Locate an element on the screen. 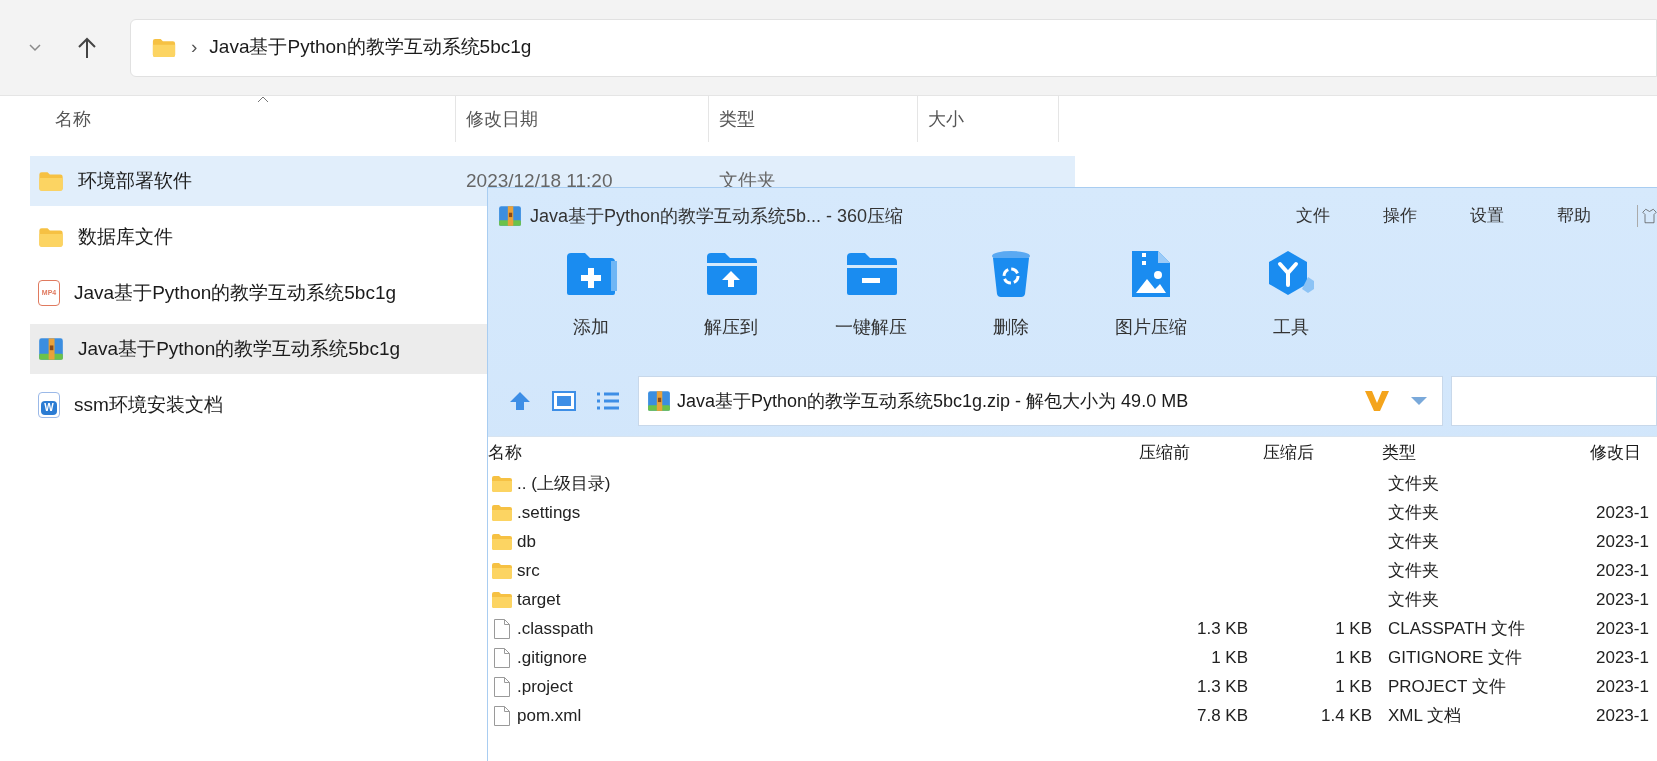 Image resolution: width=1657 pixels, height=761 pixels. file-name: .classpath is located at coordinates (555, 628).